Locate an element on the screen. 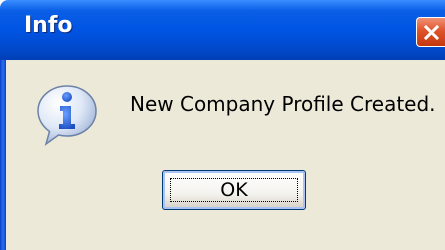 The image size is (445, 250). ok-button: OK is located at coordinates (234, 190).